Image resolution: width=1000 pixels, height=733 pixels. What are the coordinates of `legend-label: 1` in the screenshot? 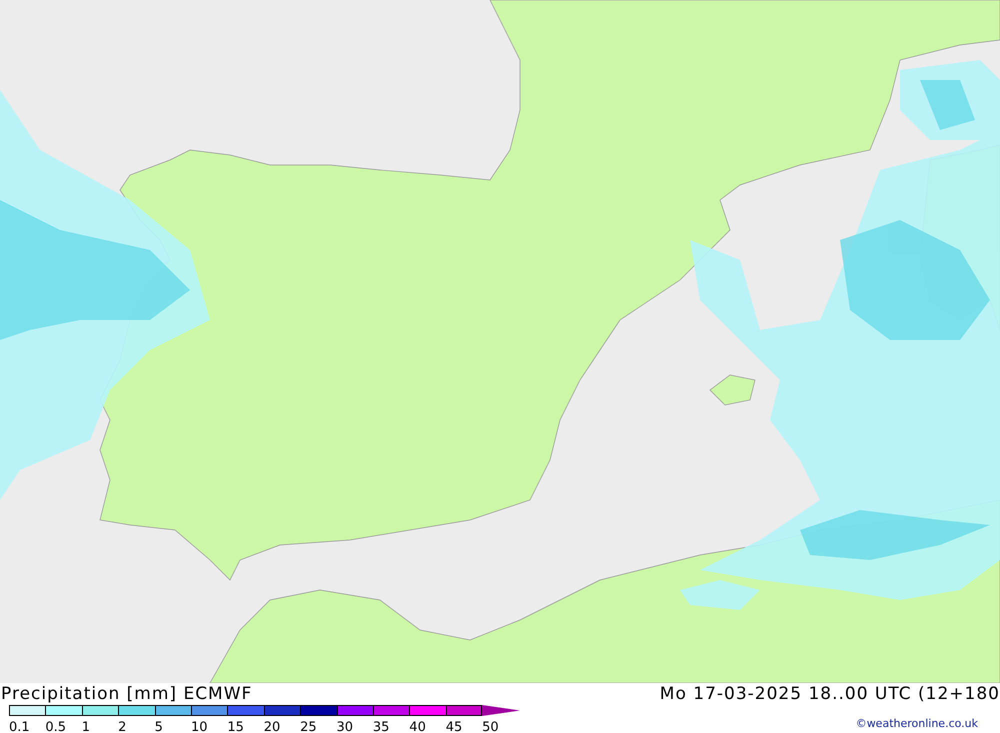 It's located at (86, 726).